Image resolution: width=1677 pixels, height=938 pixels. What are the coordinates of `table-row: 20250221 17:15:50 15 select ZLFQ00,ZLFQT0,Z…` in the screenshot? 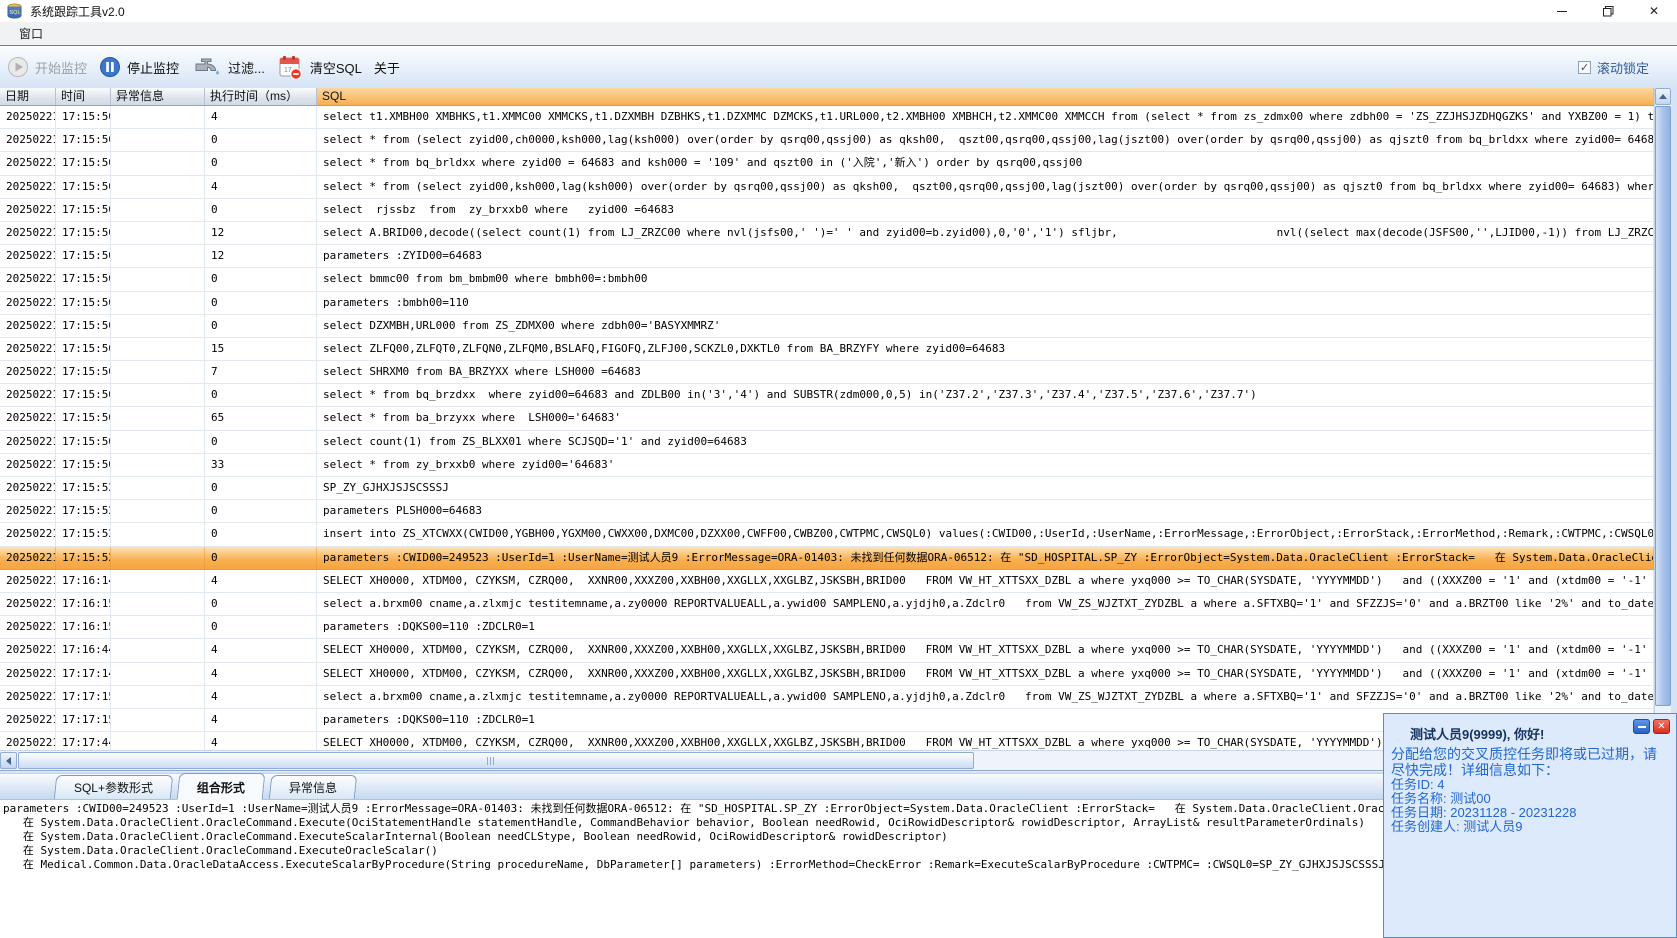 It's located at (827, 349).